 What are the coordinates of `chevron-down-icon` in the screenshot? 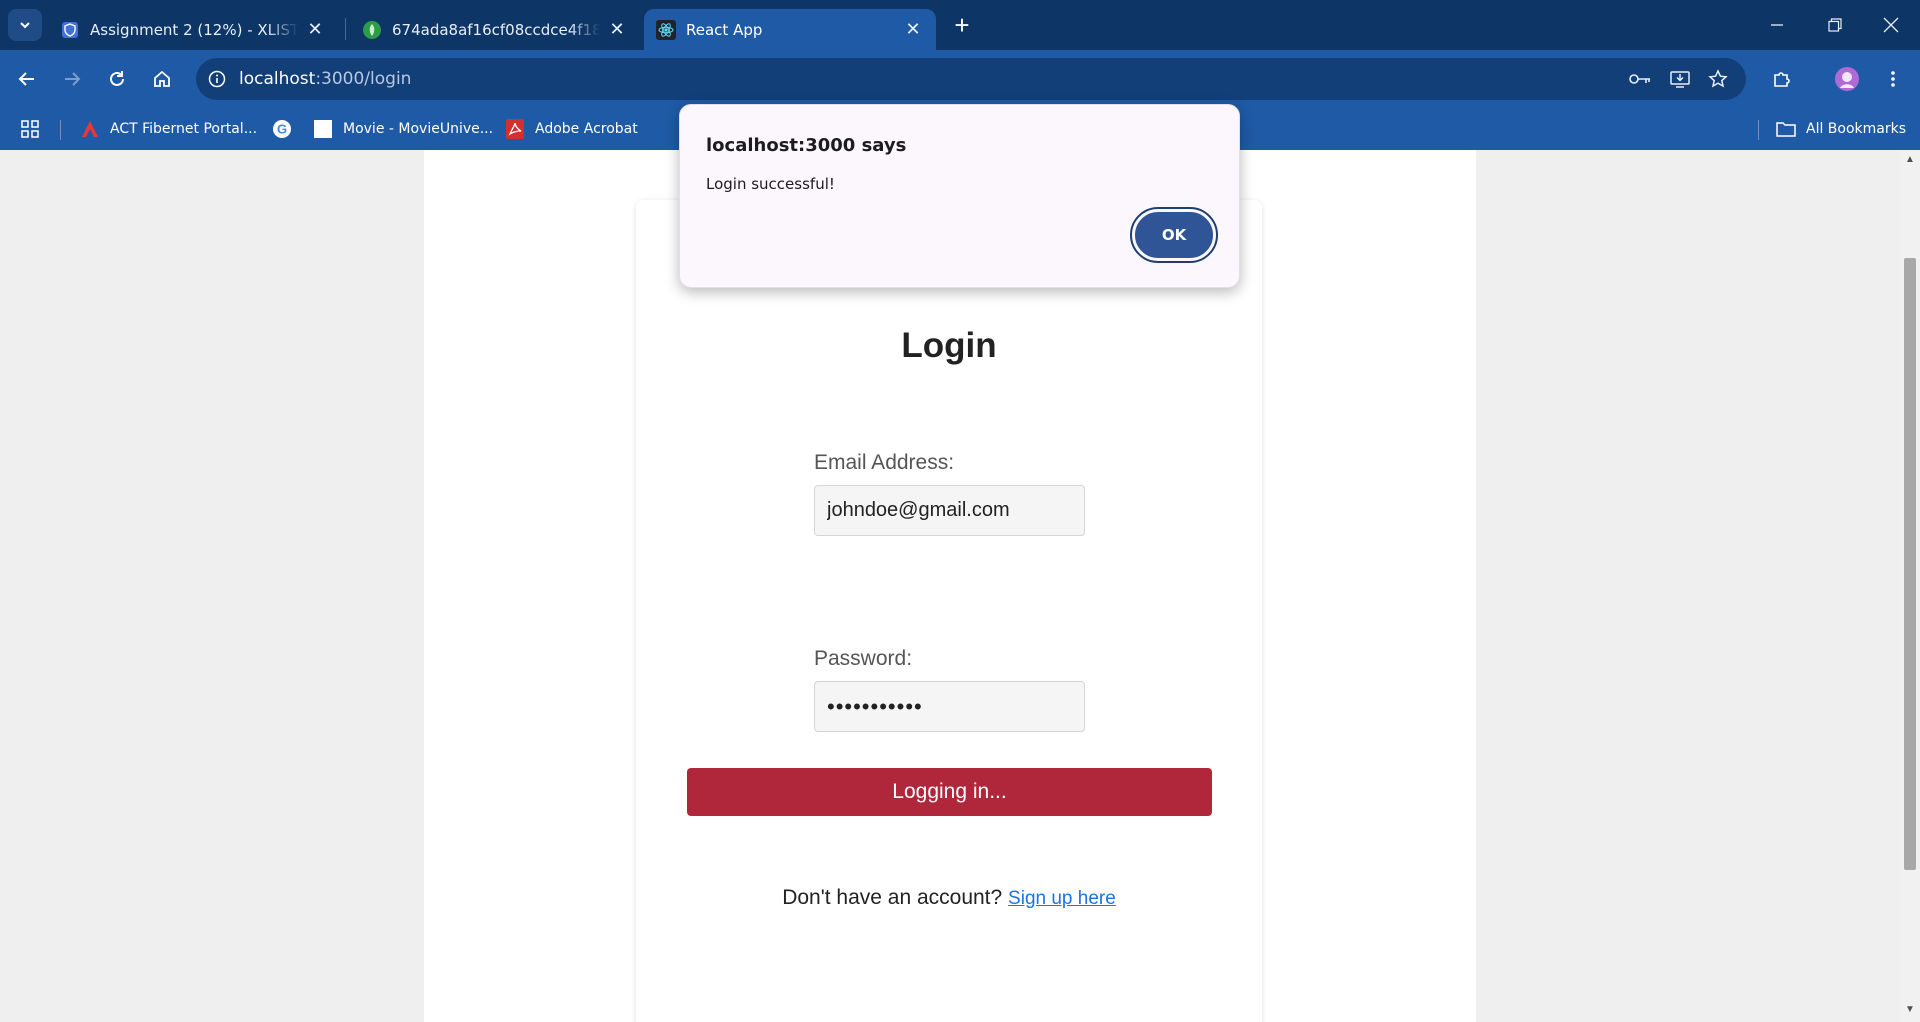 It's located at (25, 25).